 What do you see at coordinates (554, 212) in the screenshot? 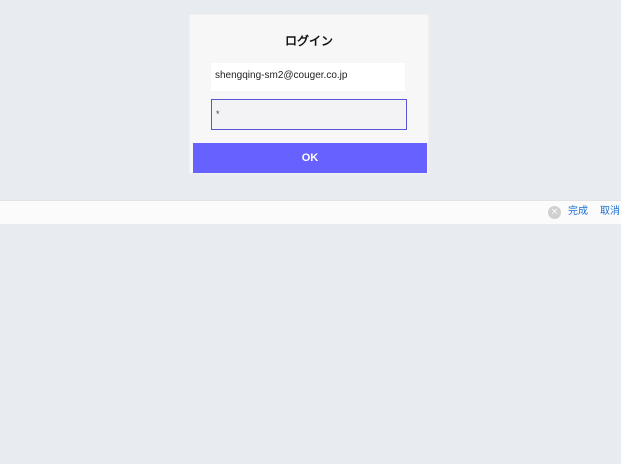
I see `clear-icon: ×` at bounding box center [554, 212].